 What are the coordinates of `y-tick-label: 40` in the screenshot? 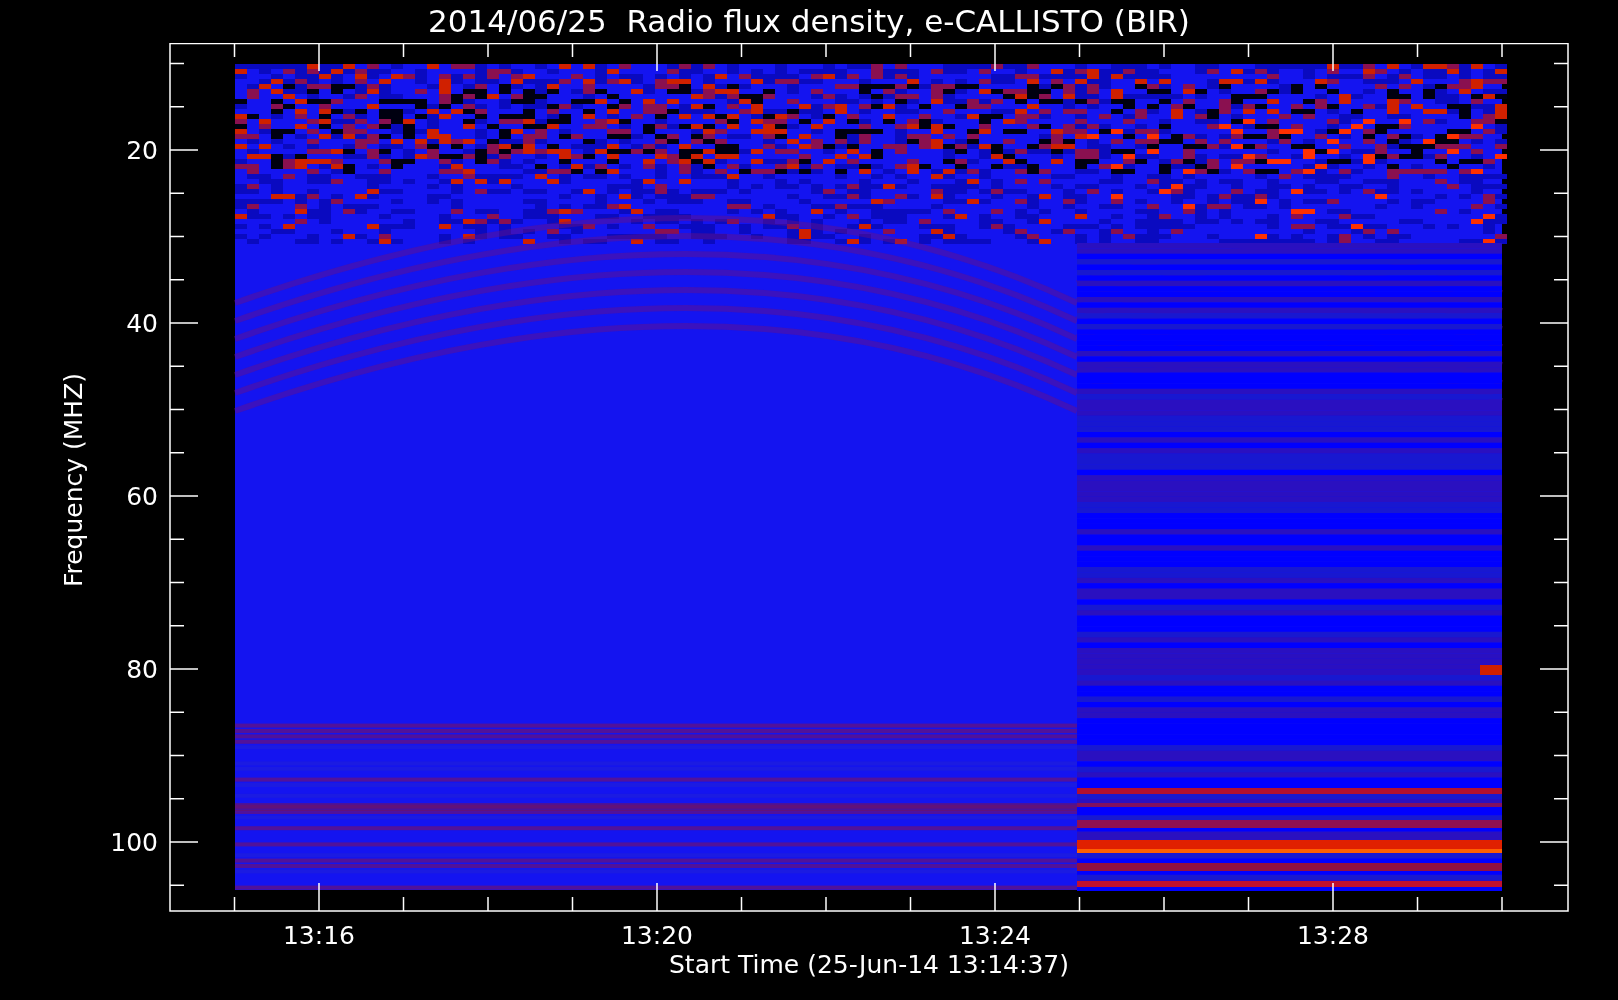 It's located at (142, 323).